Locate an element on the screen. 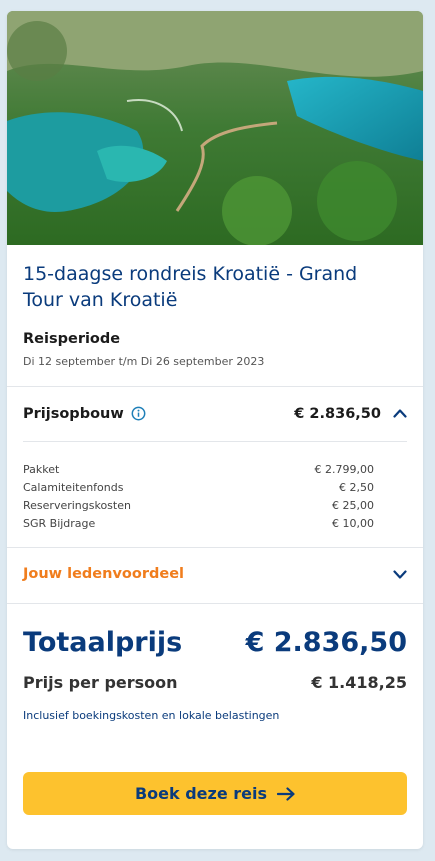 The width and height of the screenshot is (435, 861). price-per-person-label: Prijs per persoon is located at coordinates (100, 682).